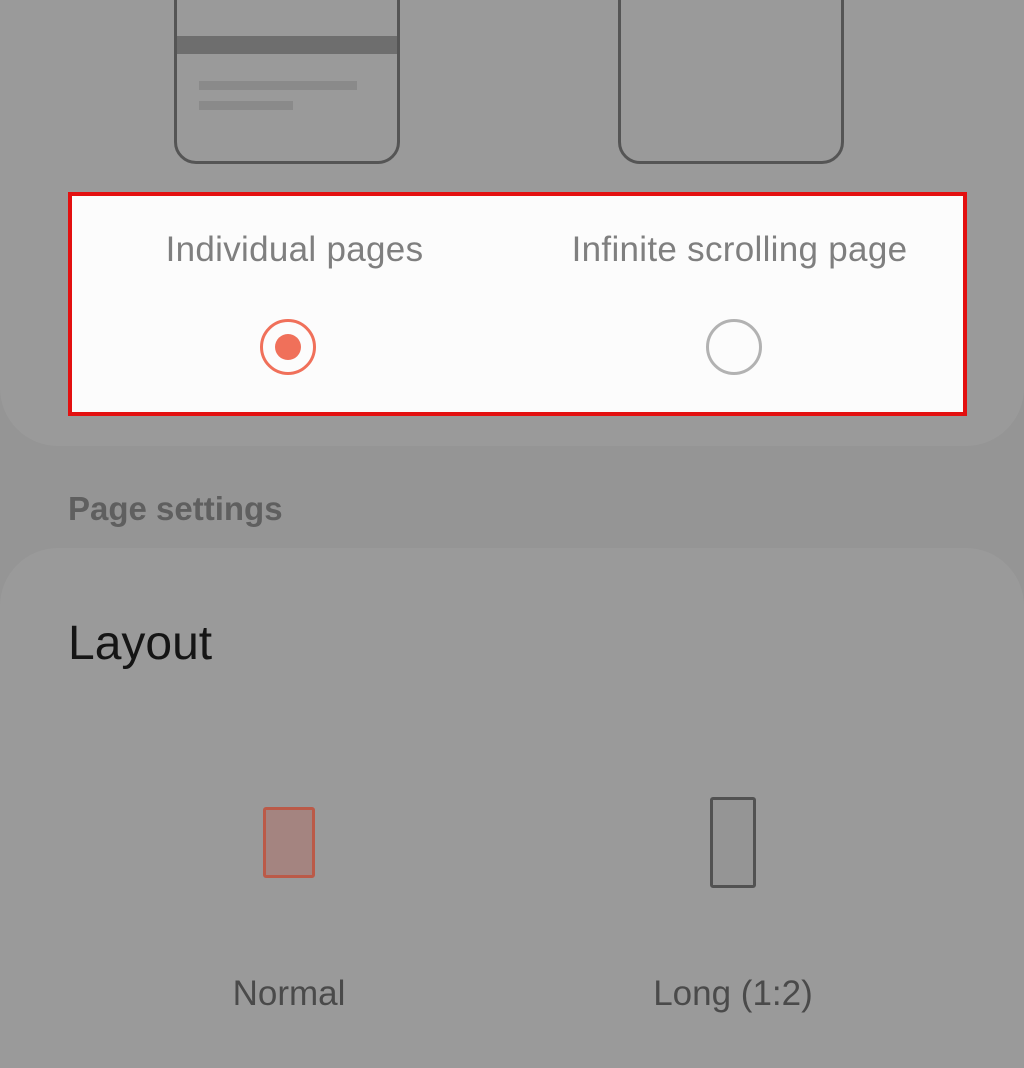 The height and width of the screenshot is (1068, 1024). Describe the element at coordinates (739, 249) in the screenshot. I see `option-infinite-scrolling-label: Infinite scrolling page` at that location.